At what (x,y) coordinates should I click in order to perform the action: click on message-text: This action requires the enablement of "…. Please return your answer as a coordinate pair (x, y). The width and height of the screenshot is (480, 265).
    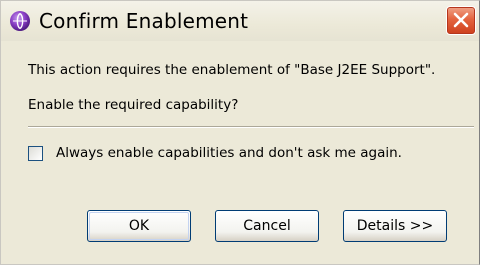
    Looking at the image, I should click on (232, 70).